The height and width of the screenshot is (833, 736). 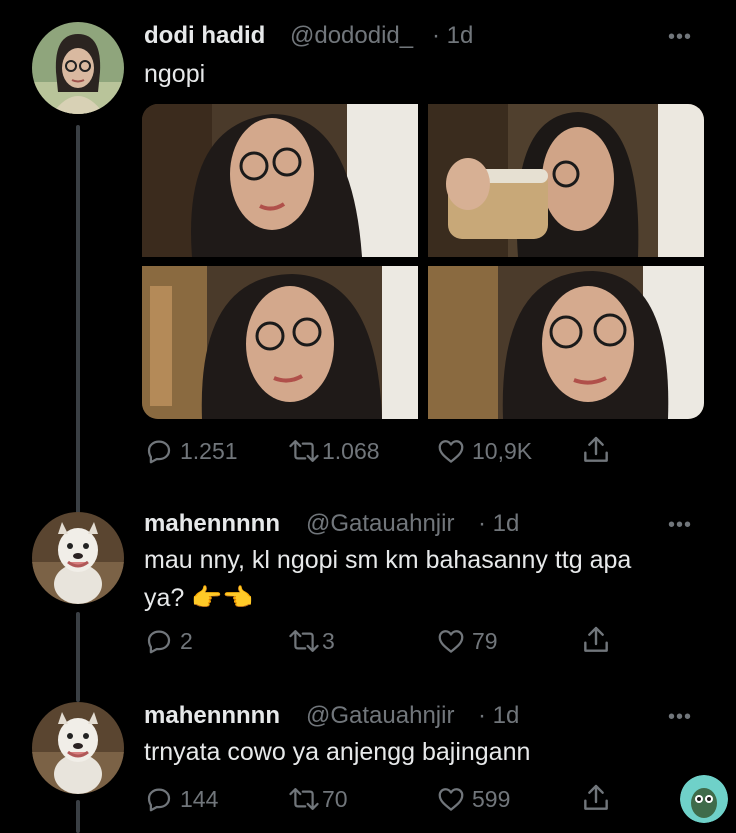 What do you see at coordinates (704, 799) in the screenshot?
I see `watermark-logo-icon` at bounding box center [704, 799].